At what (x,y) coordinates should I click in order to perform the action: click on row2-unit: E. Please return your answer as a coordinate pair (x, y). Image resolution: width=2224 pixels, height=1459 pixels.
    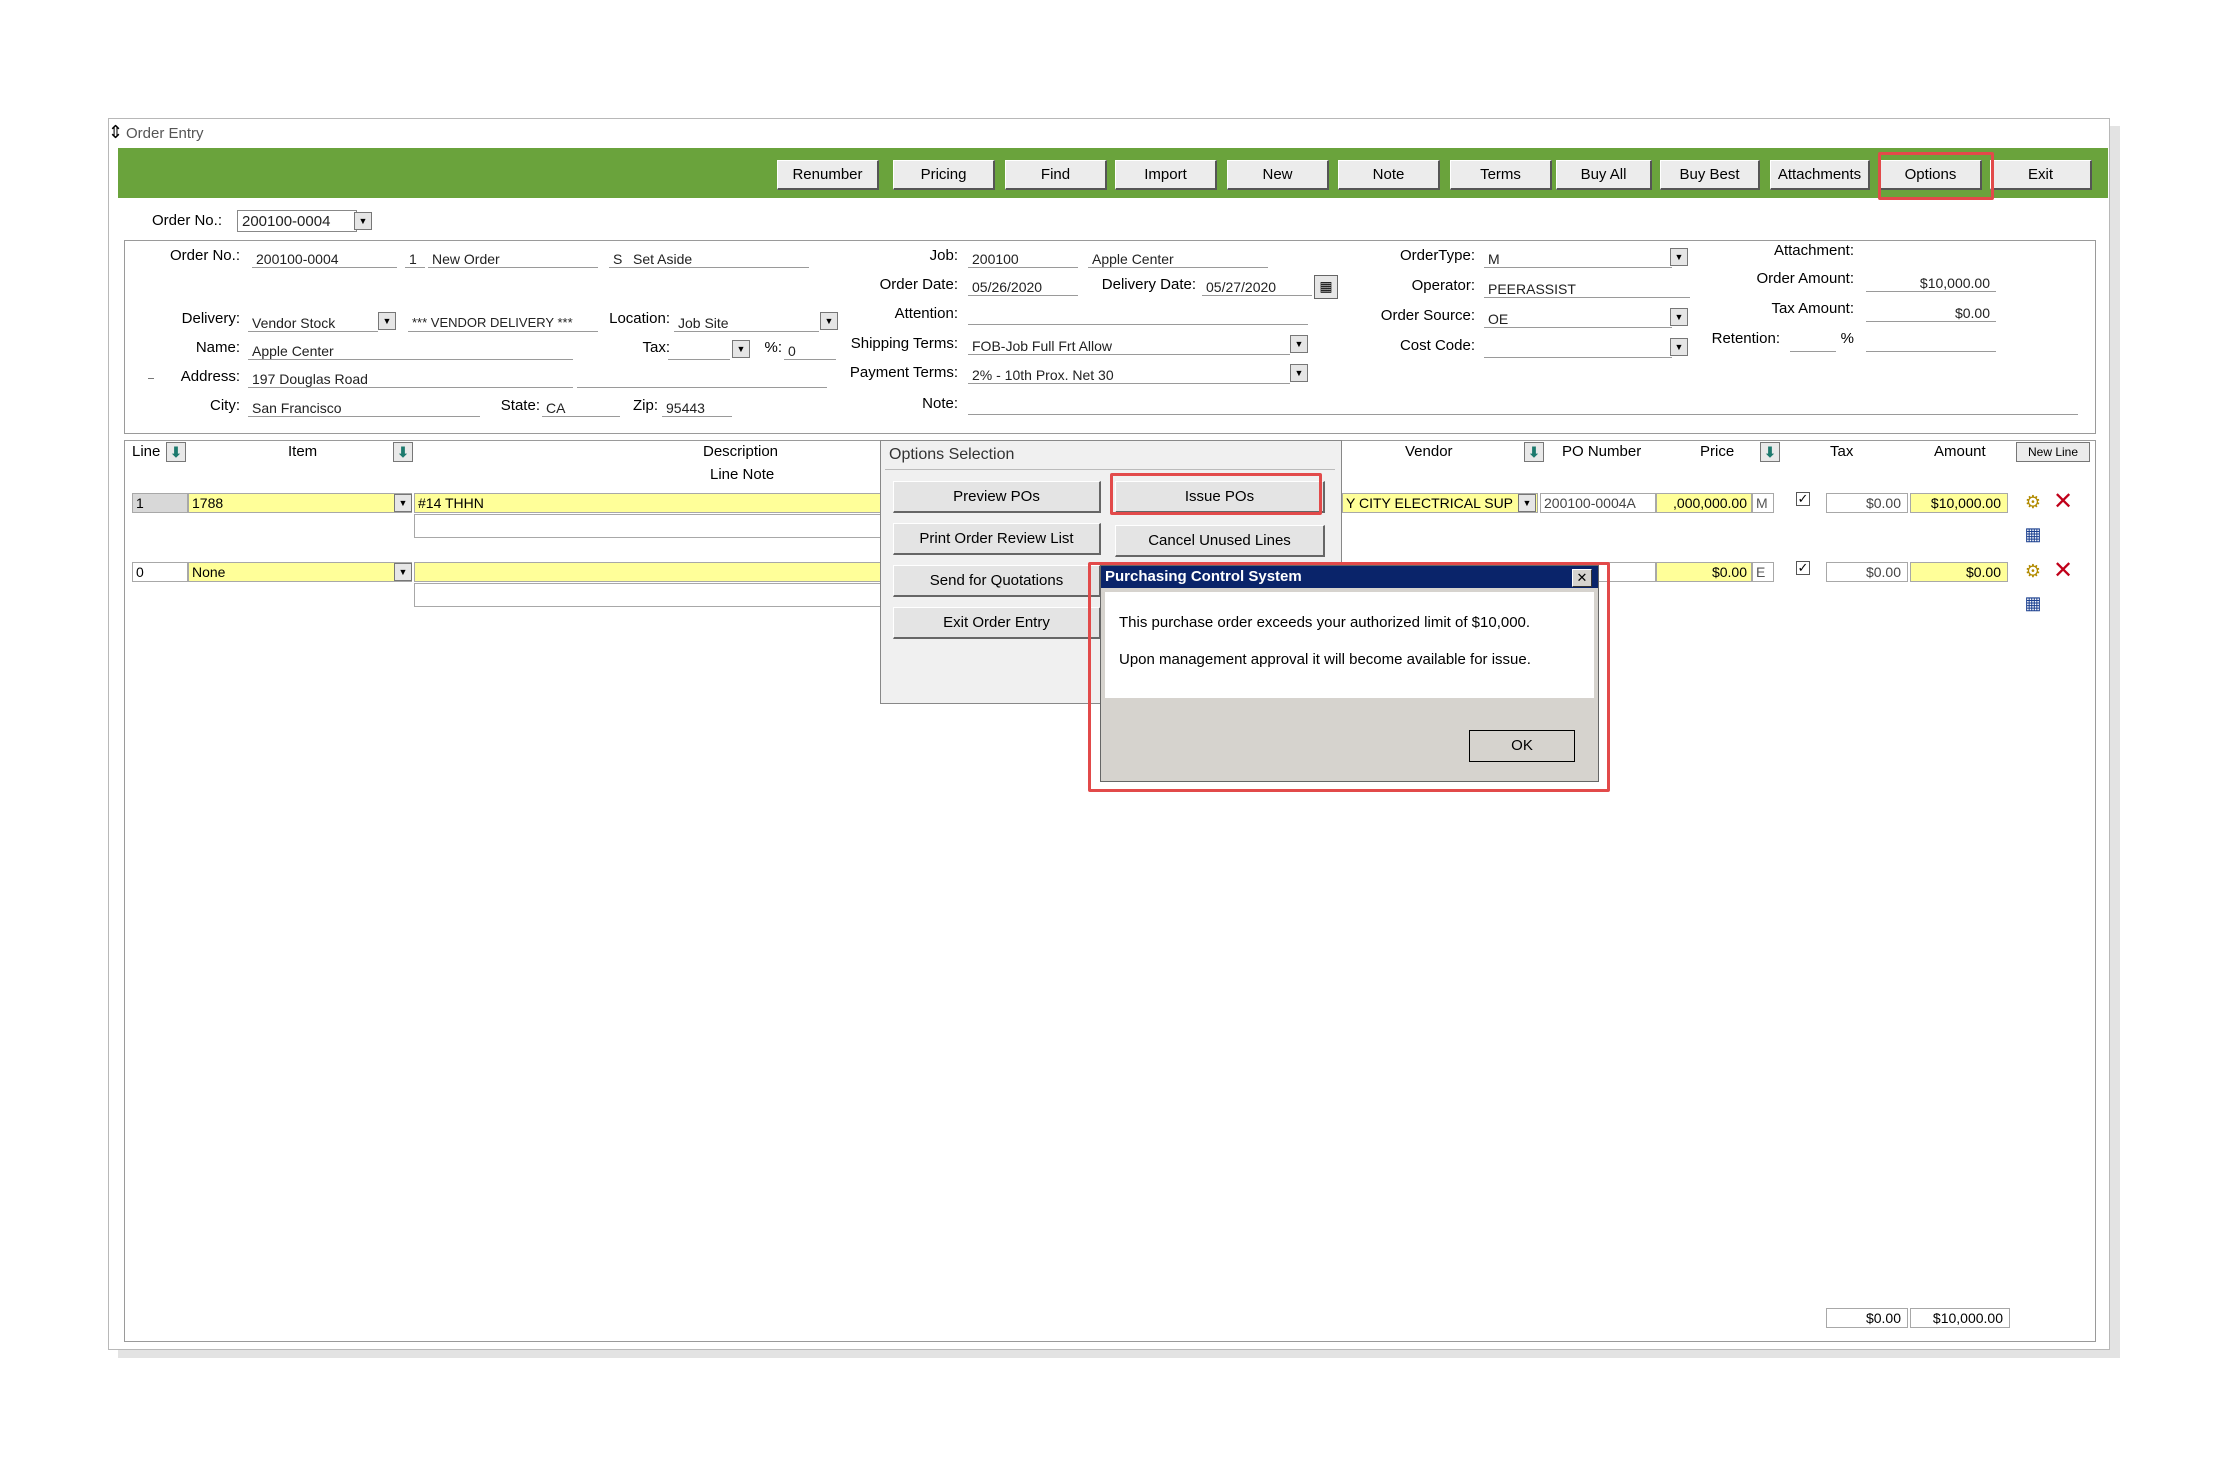
    Looking at the image, I should click on (1763, 572).